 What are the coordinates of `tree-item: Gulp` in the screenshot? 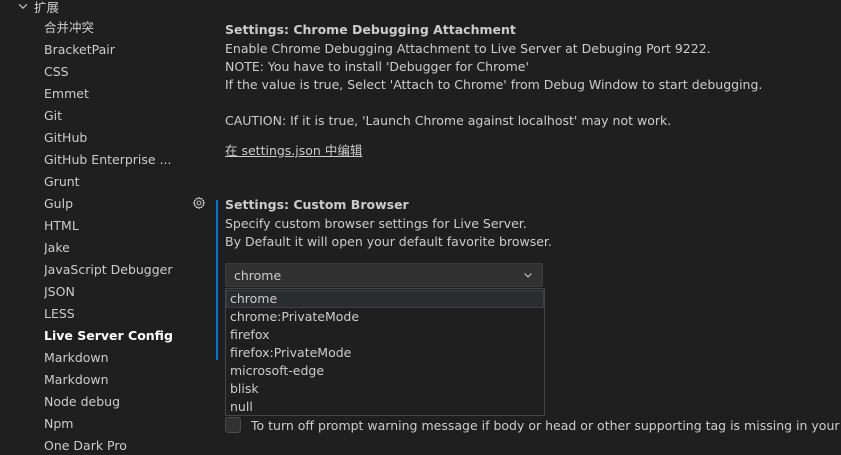 It's located at (129, 204).